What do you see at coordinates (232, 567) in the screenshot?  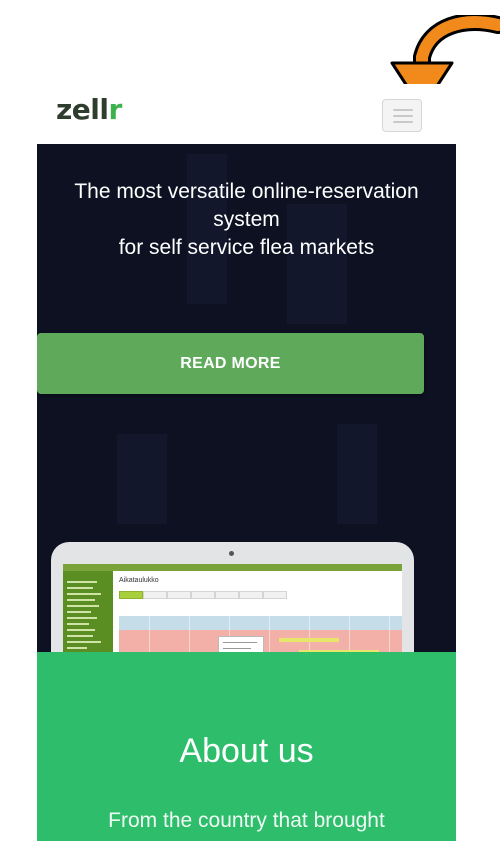 I see `app-topbar` at bounding box center [232, 567].